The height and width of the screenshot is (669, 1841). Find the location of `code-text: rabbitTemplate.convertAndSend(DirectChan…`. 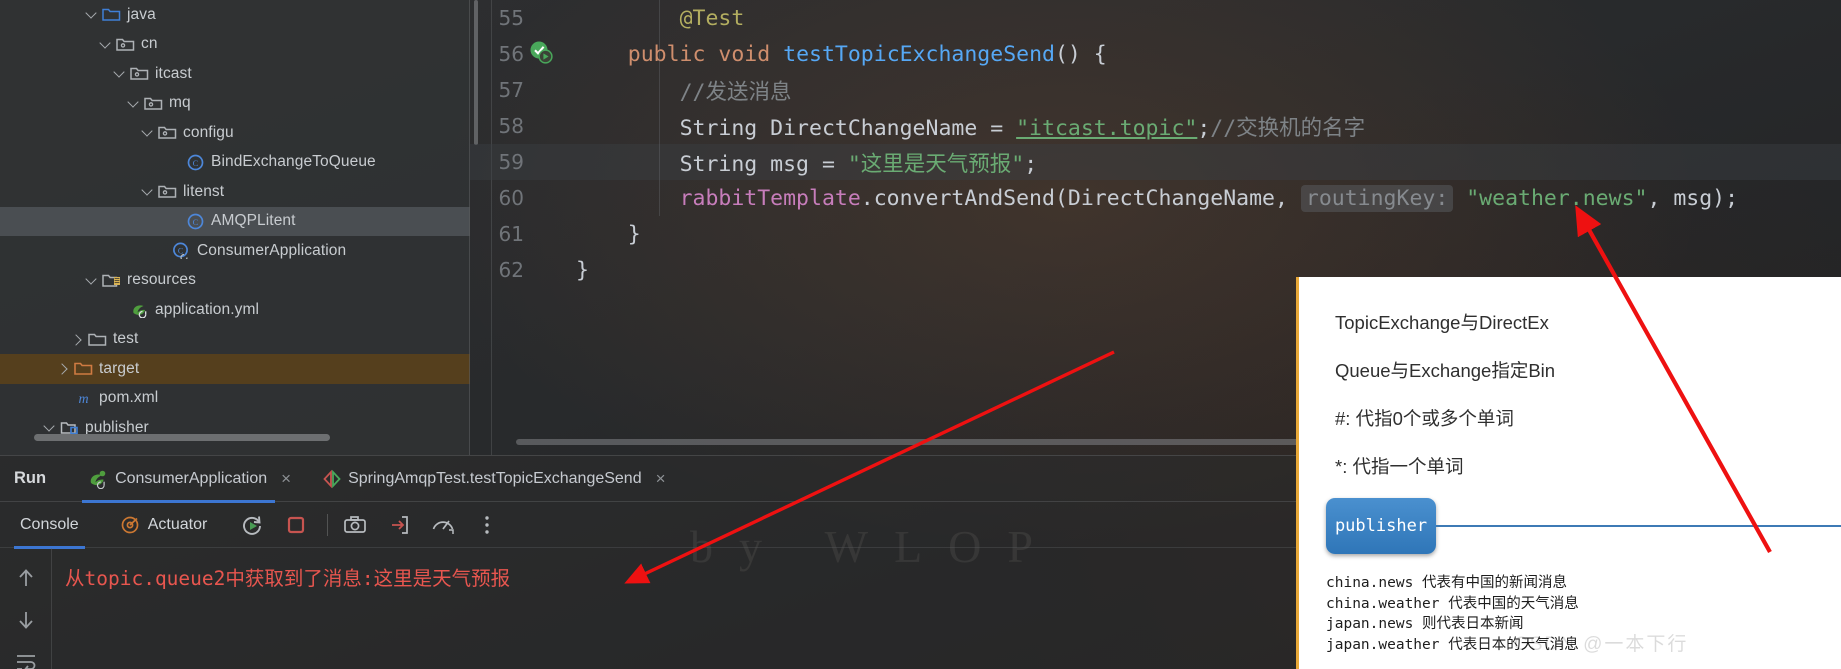

code-text: rabbitTemplate.convertAndSend(DirectChan… is located at coordinates (1152, 198).